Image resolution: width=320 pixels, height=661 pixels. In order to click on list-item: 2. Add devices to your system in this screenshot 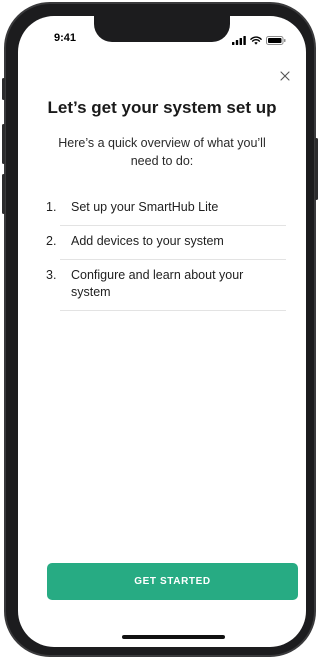, I will do `click(166, 243)`.